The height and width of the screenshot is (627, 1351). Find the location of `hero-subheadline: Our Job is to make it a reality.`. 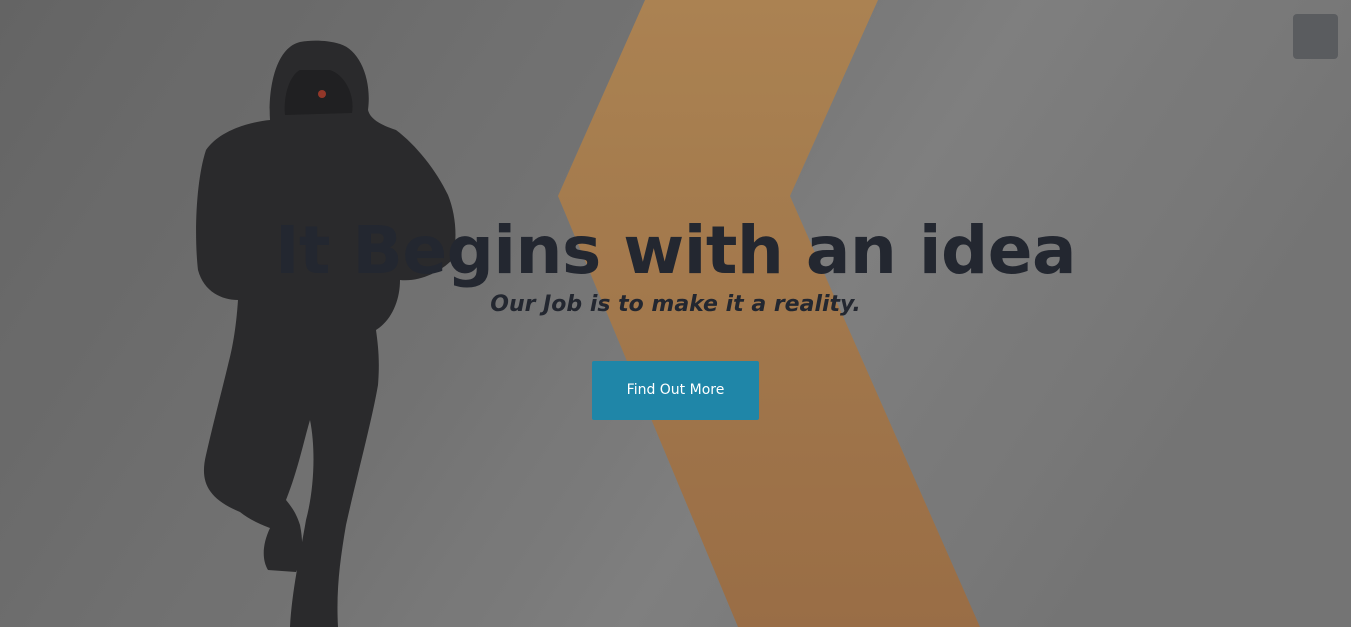

hero-subheadline: Our Job is to make it a reality. is located at coordinates (675, 304).